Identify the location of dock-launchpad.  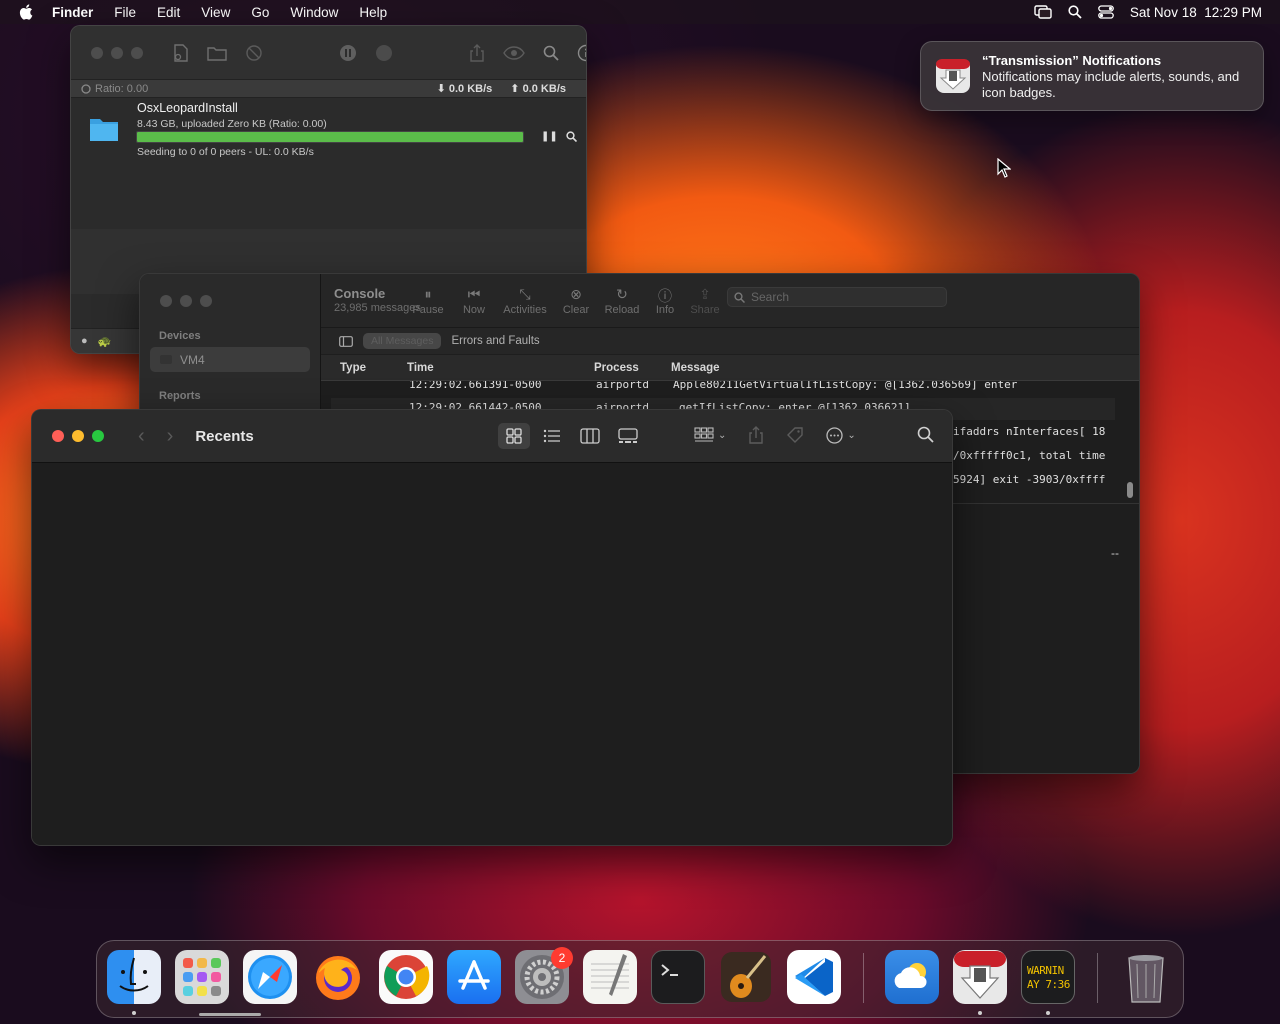
(202, 977).